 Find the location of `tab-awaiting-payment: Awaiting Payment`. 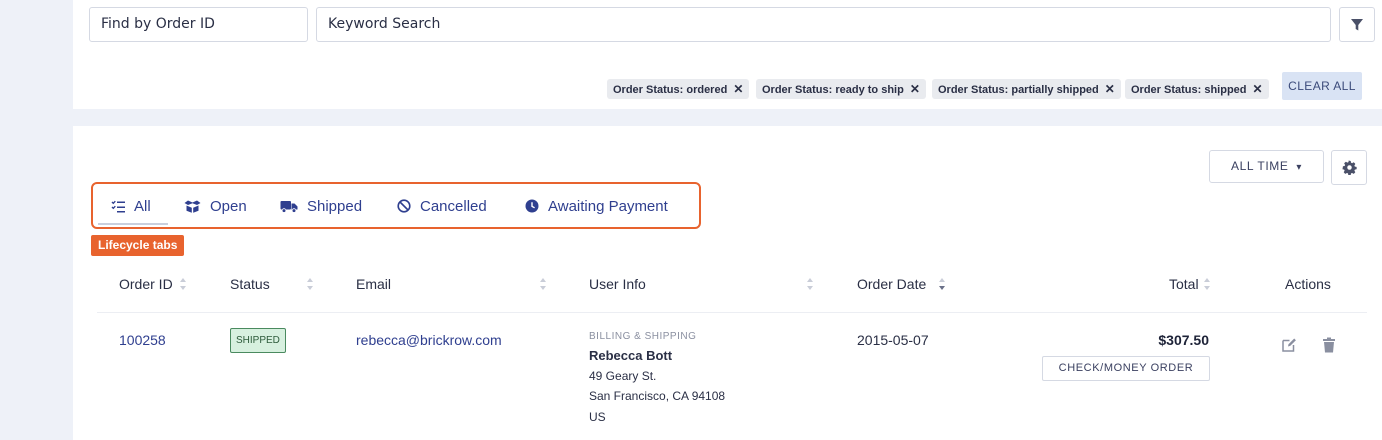

tab-awaiting-payment: Awaiting Payment is located at coordinates (596, 206).